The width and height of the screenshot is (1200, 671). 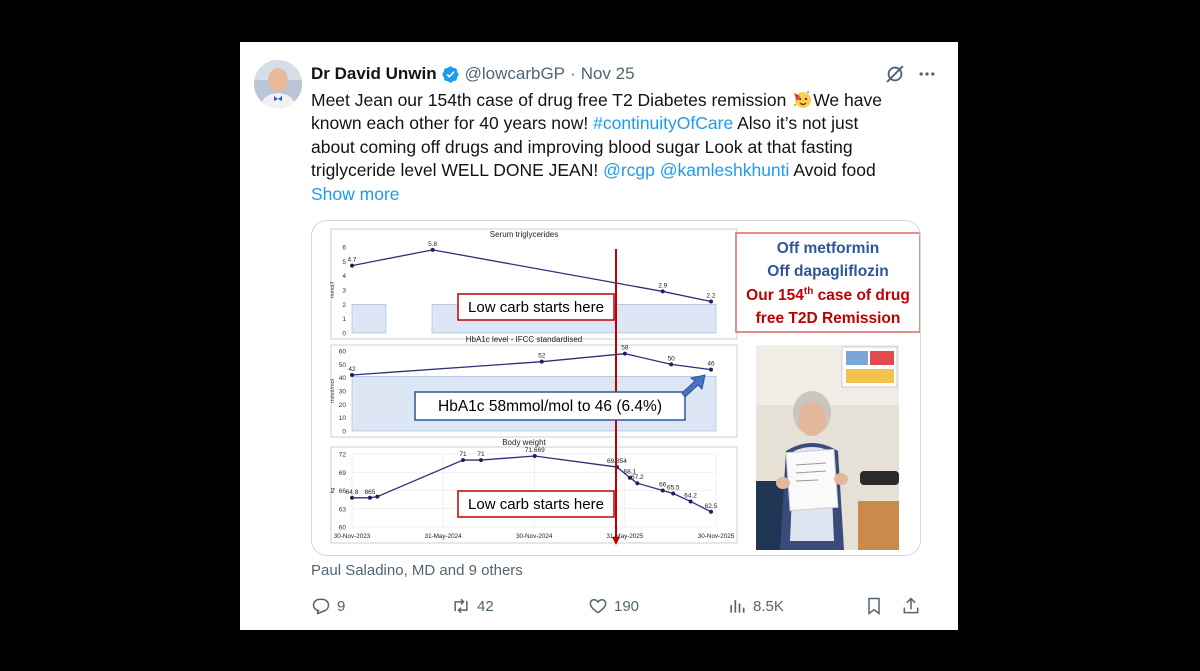 What do you see at coordinates (895, 74) in the screenshot?
I see `grok-icon` at bounding box center [895, 74].